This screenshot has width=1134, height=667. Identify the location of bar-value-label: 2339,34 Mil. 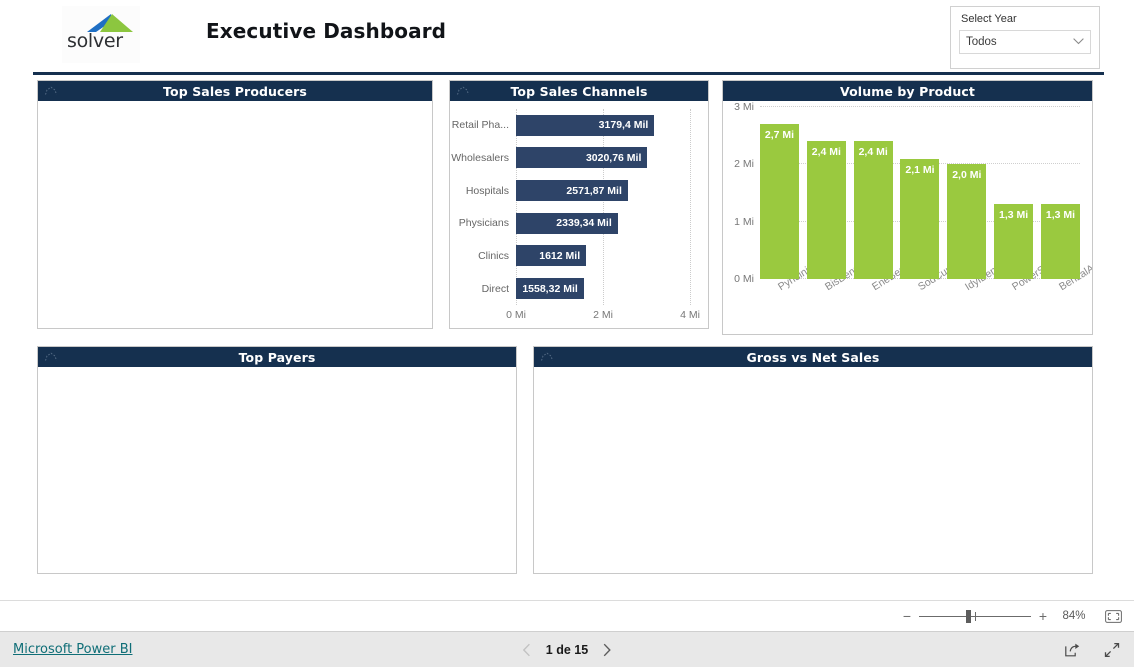
(584, 223).